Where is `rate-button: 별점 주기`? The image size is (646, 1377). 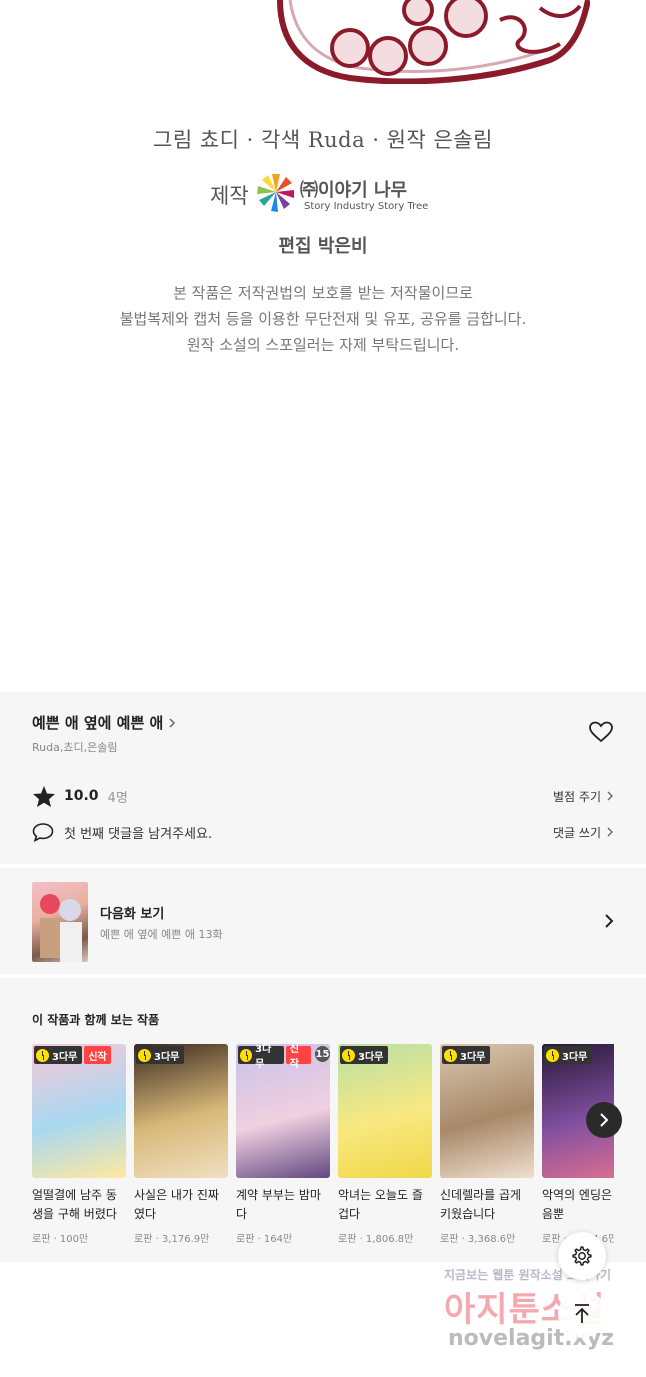
rate-button: 별점 주기 is located at coordinates (583, 796).